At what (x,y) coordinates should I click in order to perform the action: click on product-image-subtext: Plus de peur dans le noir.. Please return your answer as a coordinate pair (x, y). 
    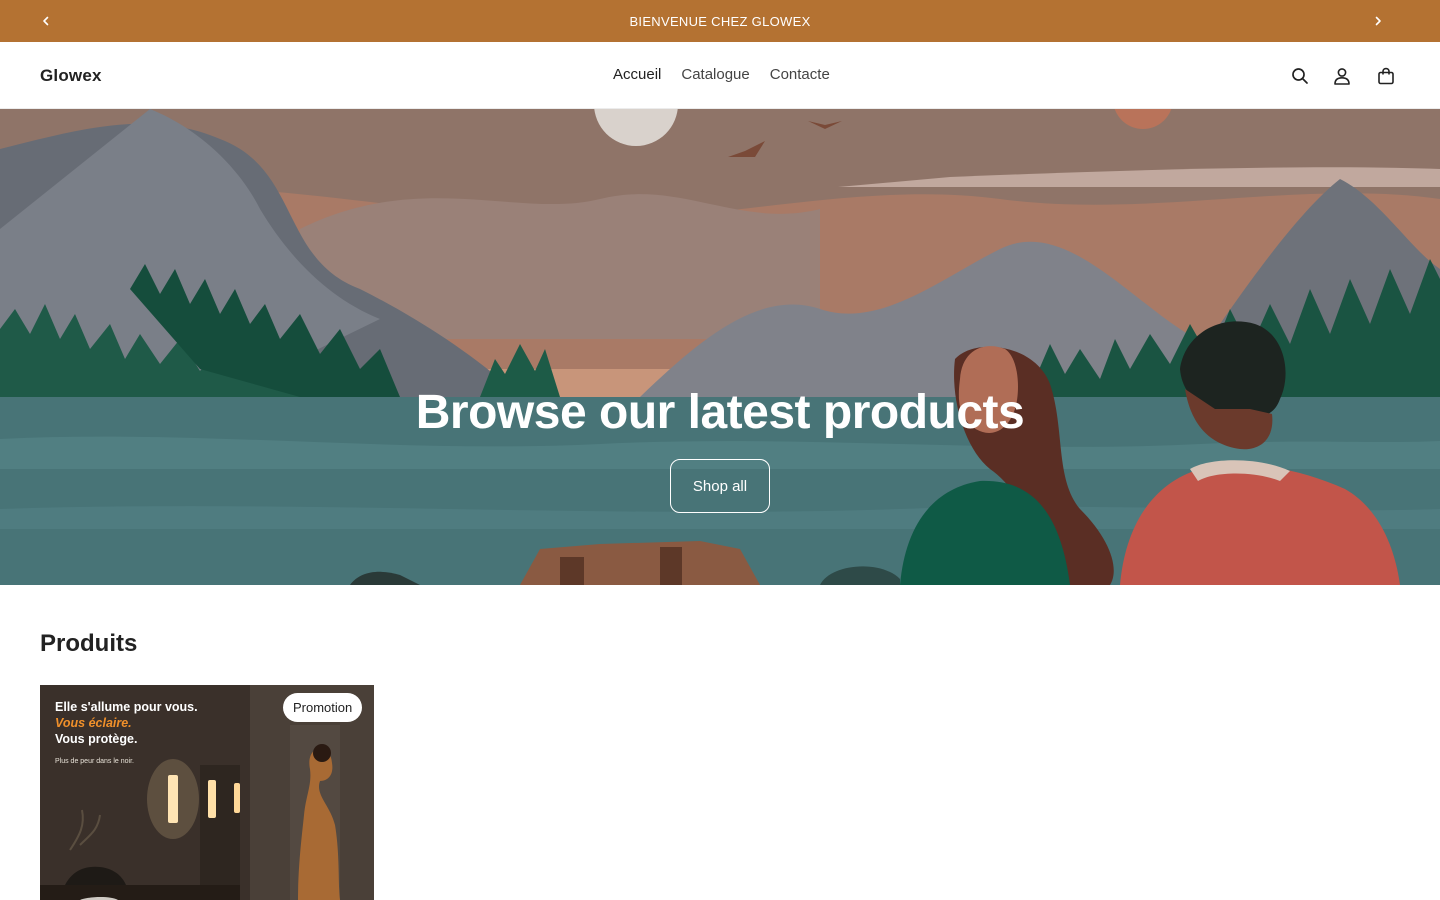
    Looking at the image, I should click on (94, 761).